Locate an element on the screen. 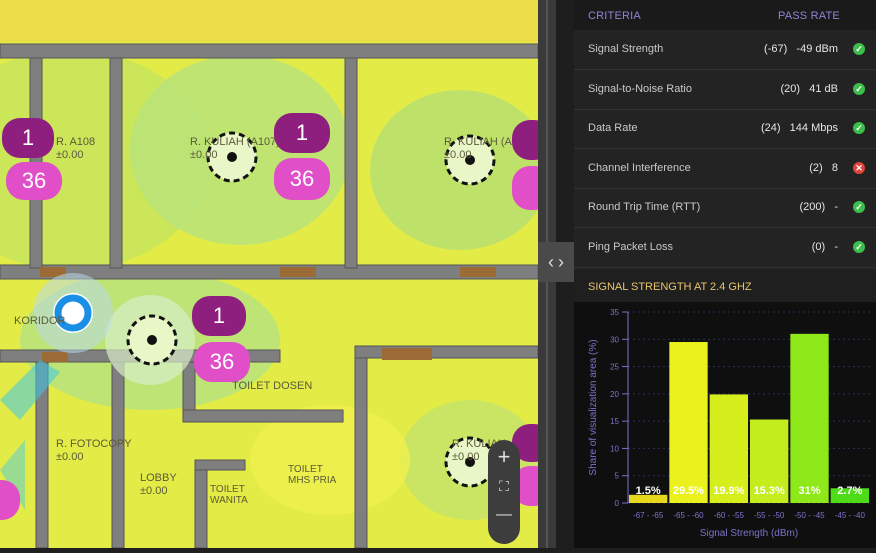 The width and height of the screenshot is (876, 553). zoom-control: + ⛶ — is located at coordinates (504, 492).